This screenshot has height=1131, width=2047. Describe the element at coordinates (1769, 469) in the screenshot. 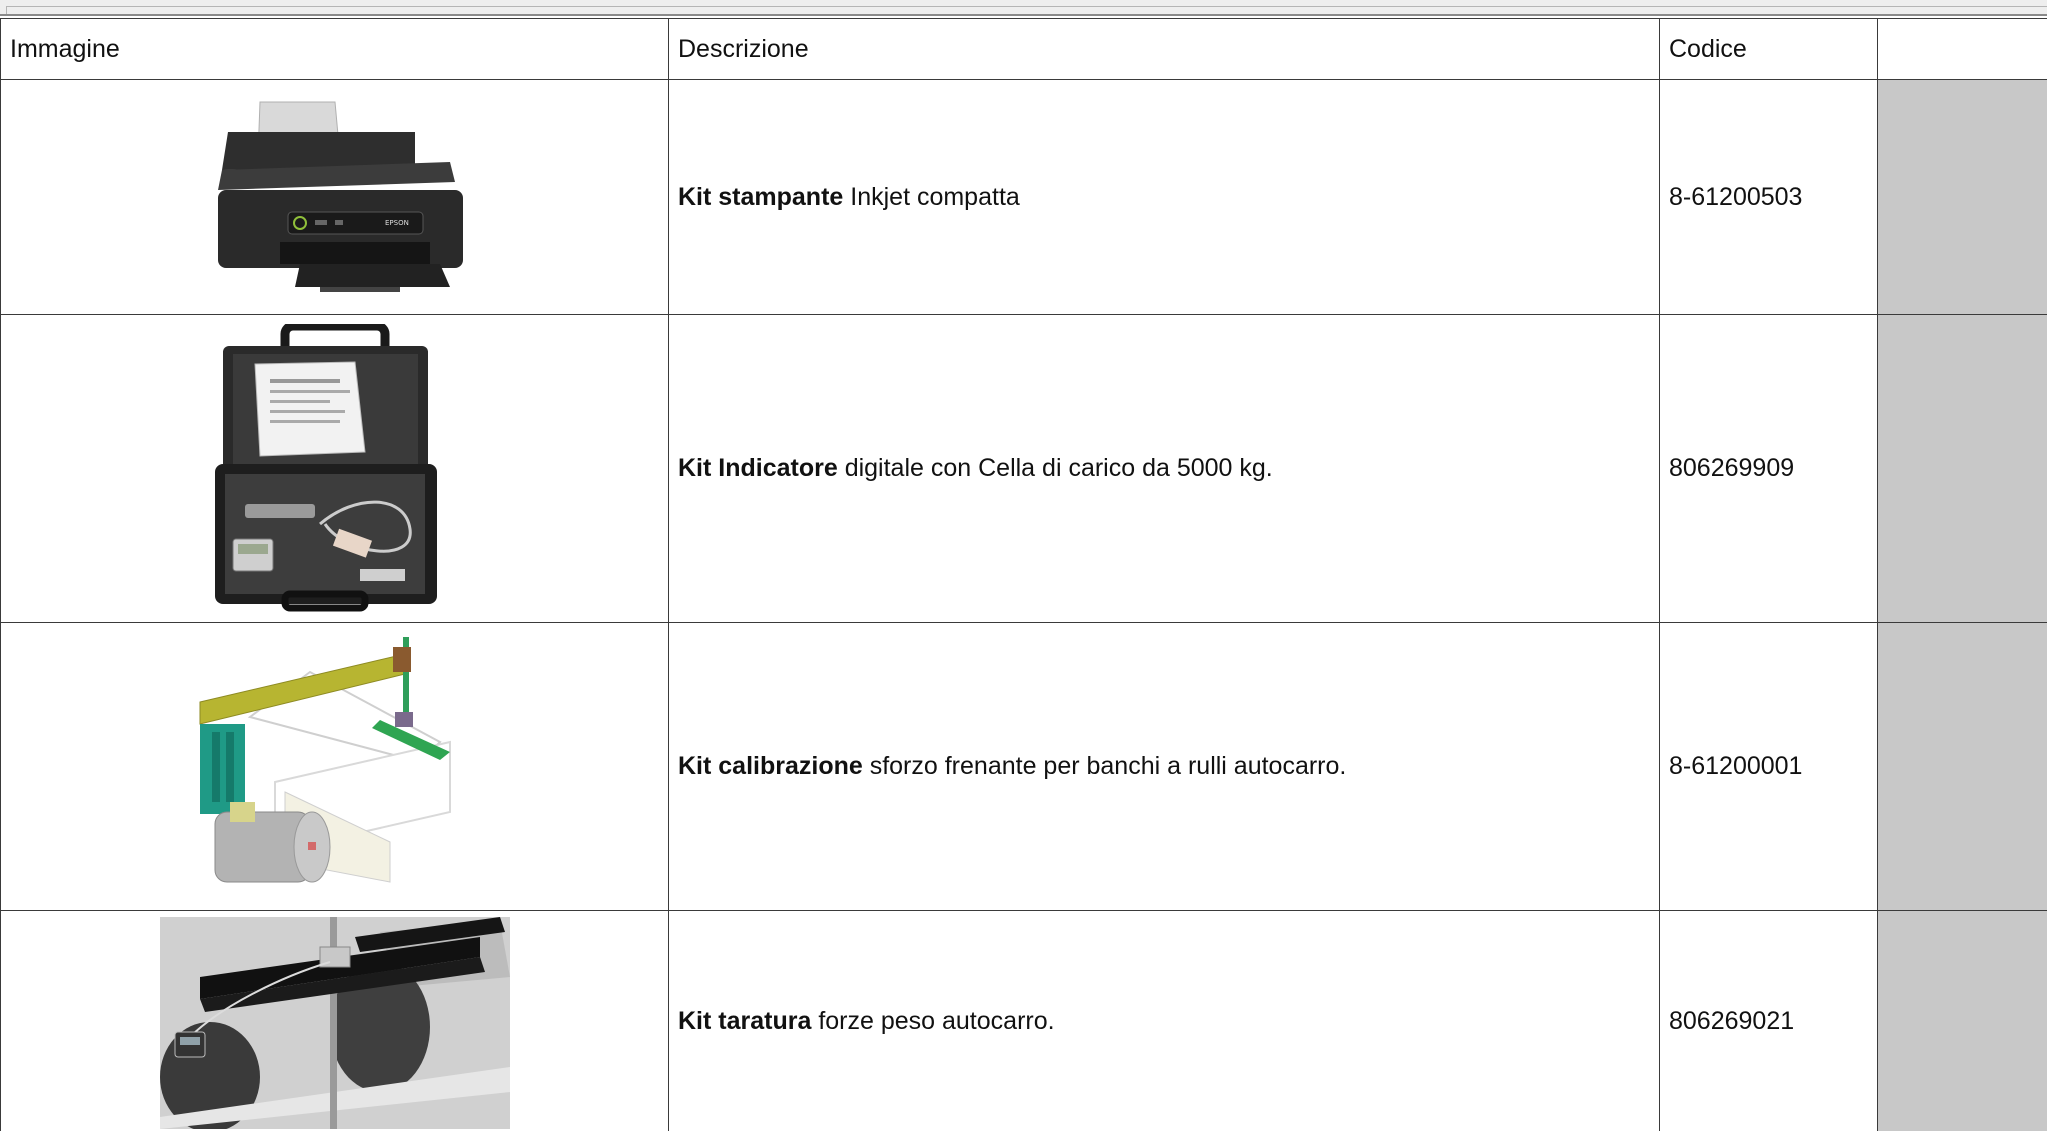

I see `product-code: 806269909` at that location.